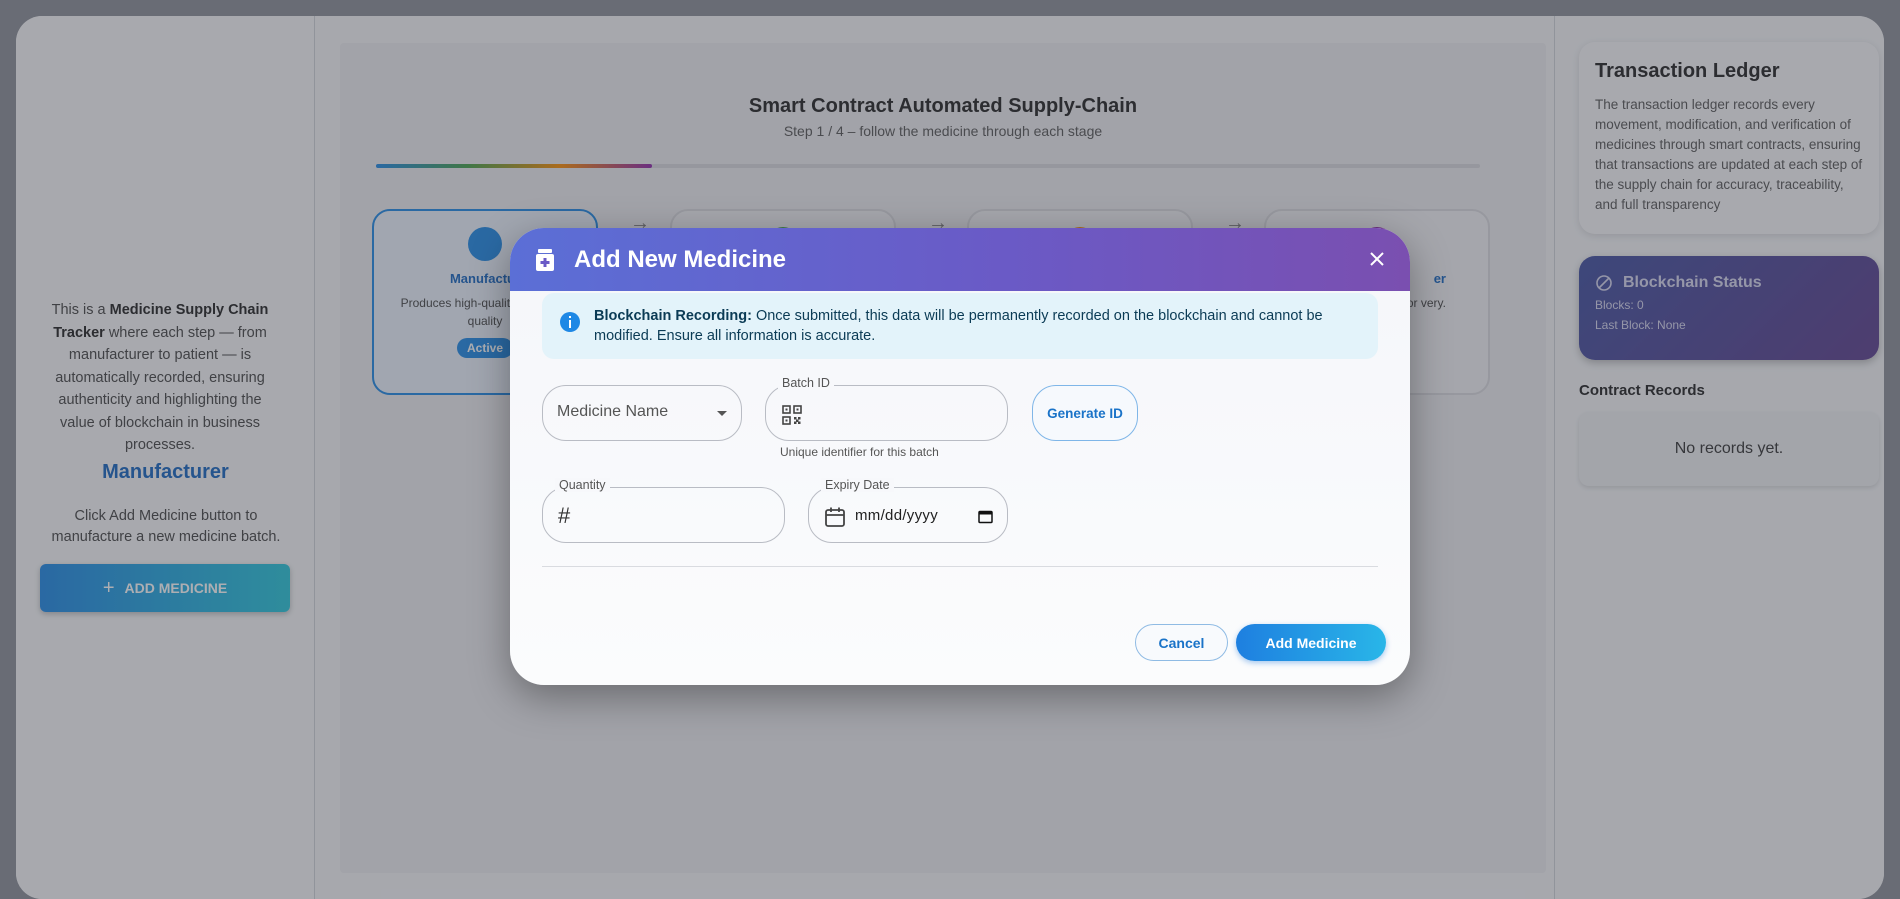 The width and height of the screenshot is (1900, 899). What do you see at coordinates (722, 413) in the screenshot?
I see `chevron-down-icon` at bounding box center [722, 413].